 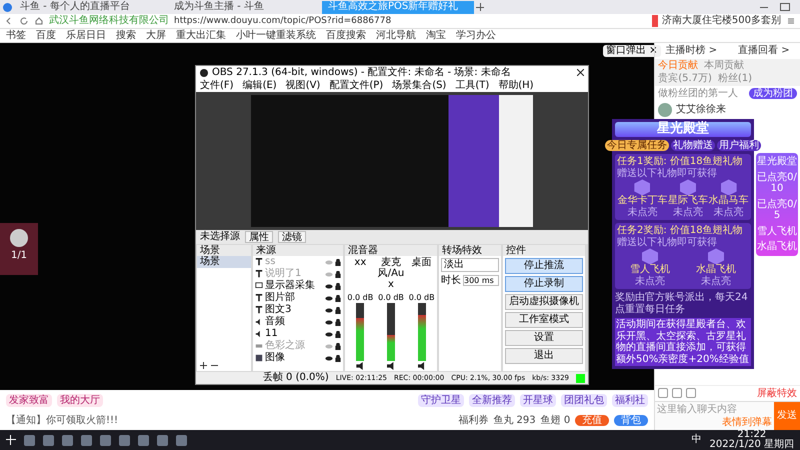 What do you see at coordinates (292, 237) in the screenshot?
I see `properties-button: 滤镜` at bounding box center [292, 237].